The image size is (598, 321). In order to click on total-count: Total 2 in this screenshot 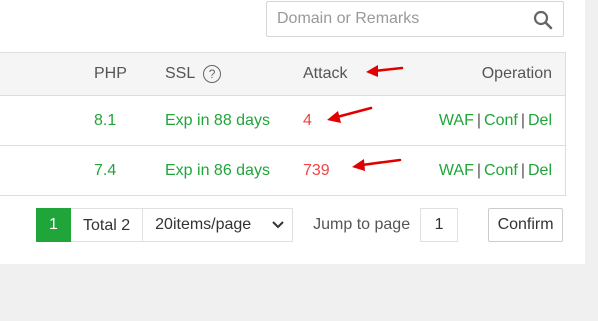, I will do `click(107, 225)`.